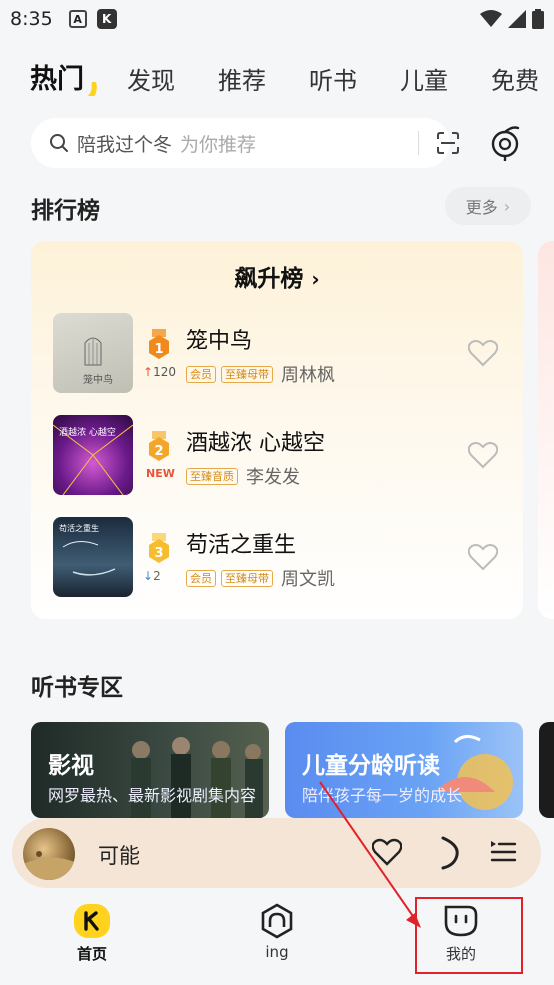 The height and width of the screenshot is (985, 554). Describe the element at coordinates (98, 380) in the screenshot. I see `cover-text: 笼中鸟` at that location.